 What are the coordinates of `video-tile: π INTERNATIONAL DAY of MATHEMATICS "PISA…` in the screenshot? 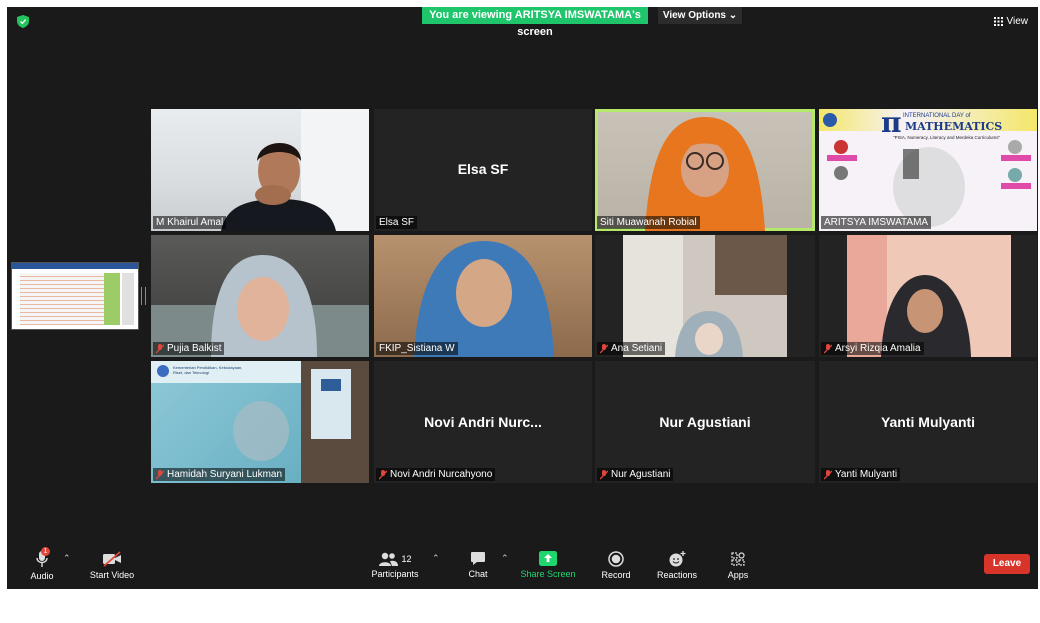 It's located at (928, 170).